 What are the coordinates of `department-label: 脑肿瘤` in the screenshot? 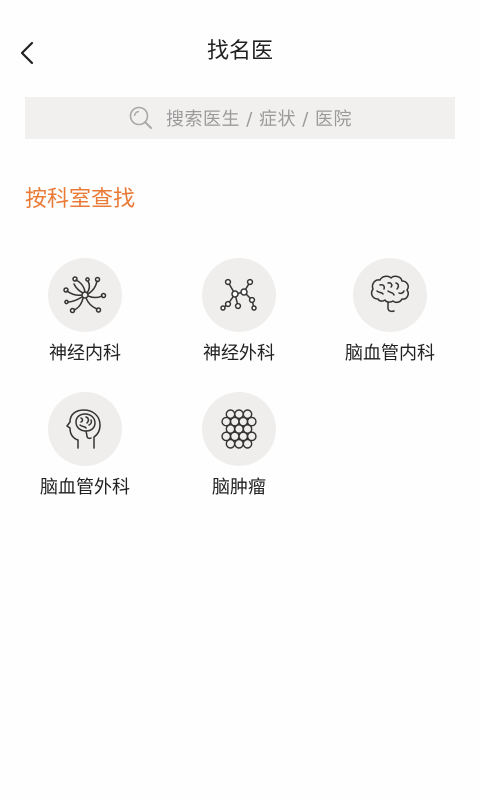 It's located at (239, 487).